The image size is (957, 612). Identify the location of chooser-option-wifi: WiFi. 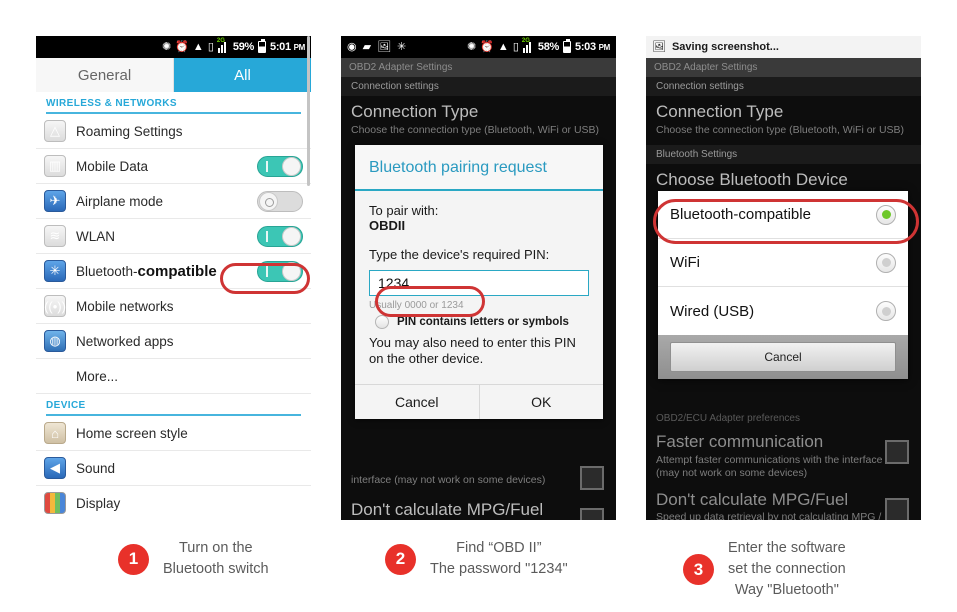
(783, 263).